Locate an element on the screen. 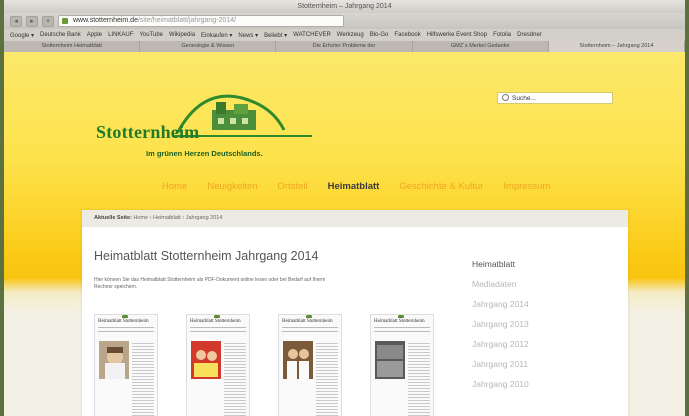 The image size is (689, 416). back-button: ◂ is located at coordinates (16, 21).